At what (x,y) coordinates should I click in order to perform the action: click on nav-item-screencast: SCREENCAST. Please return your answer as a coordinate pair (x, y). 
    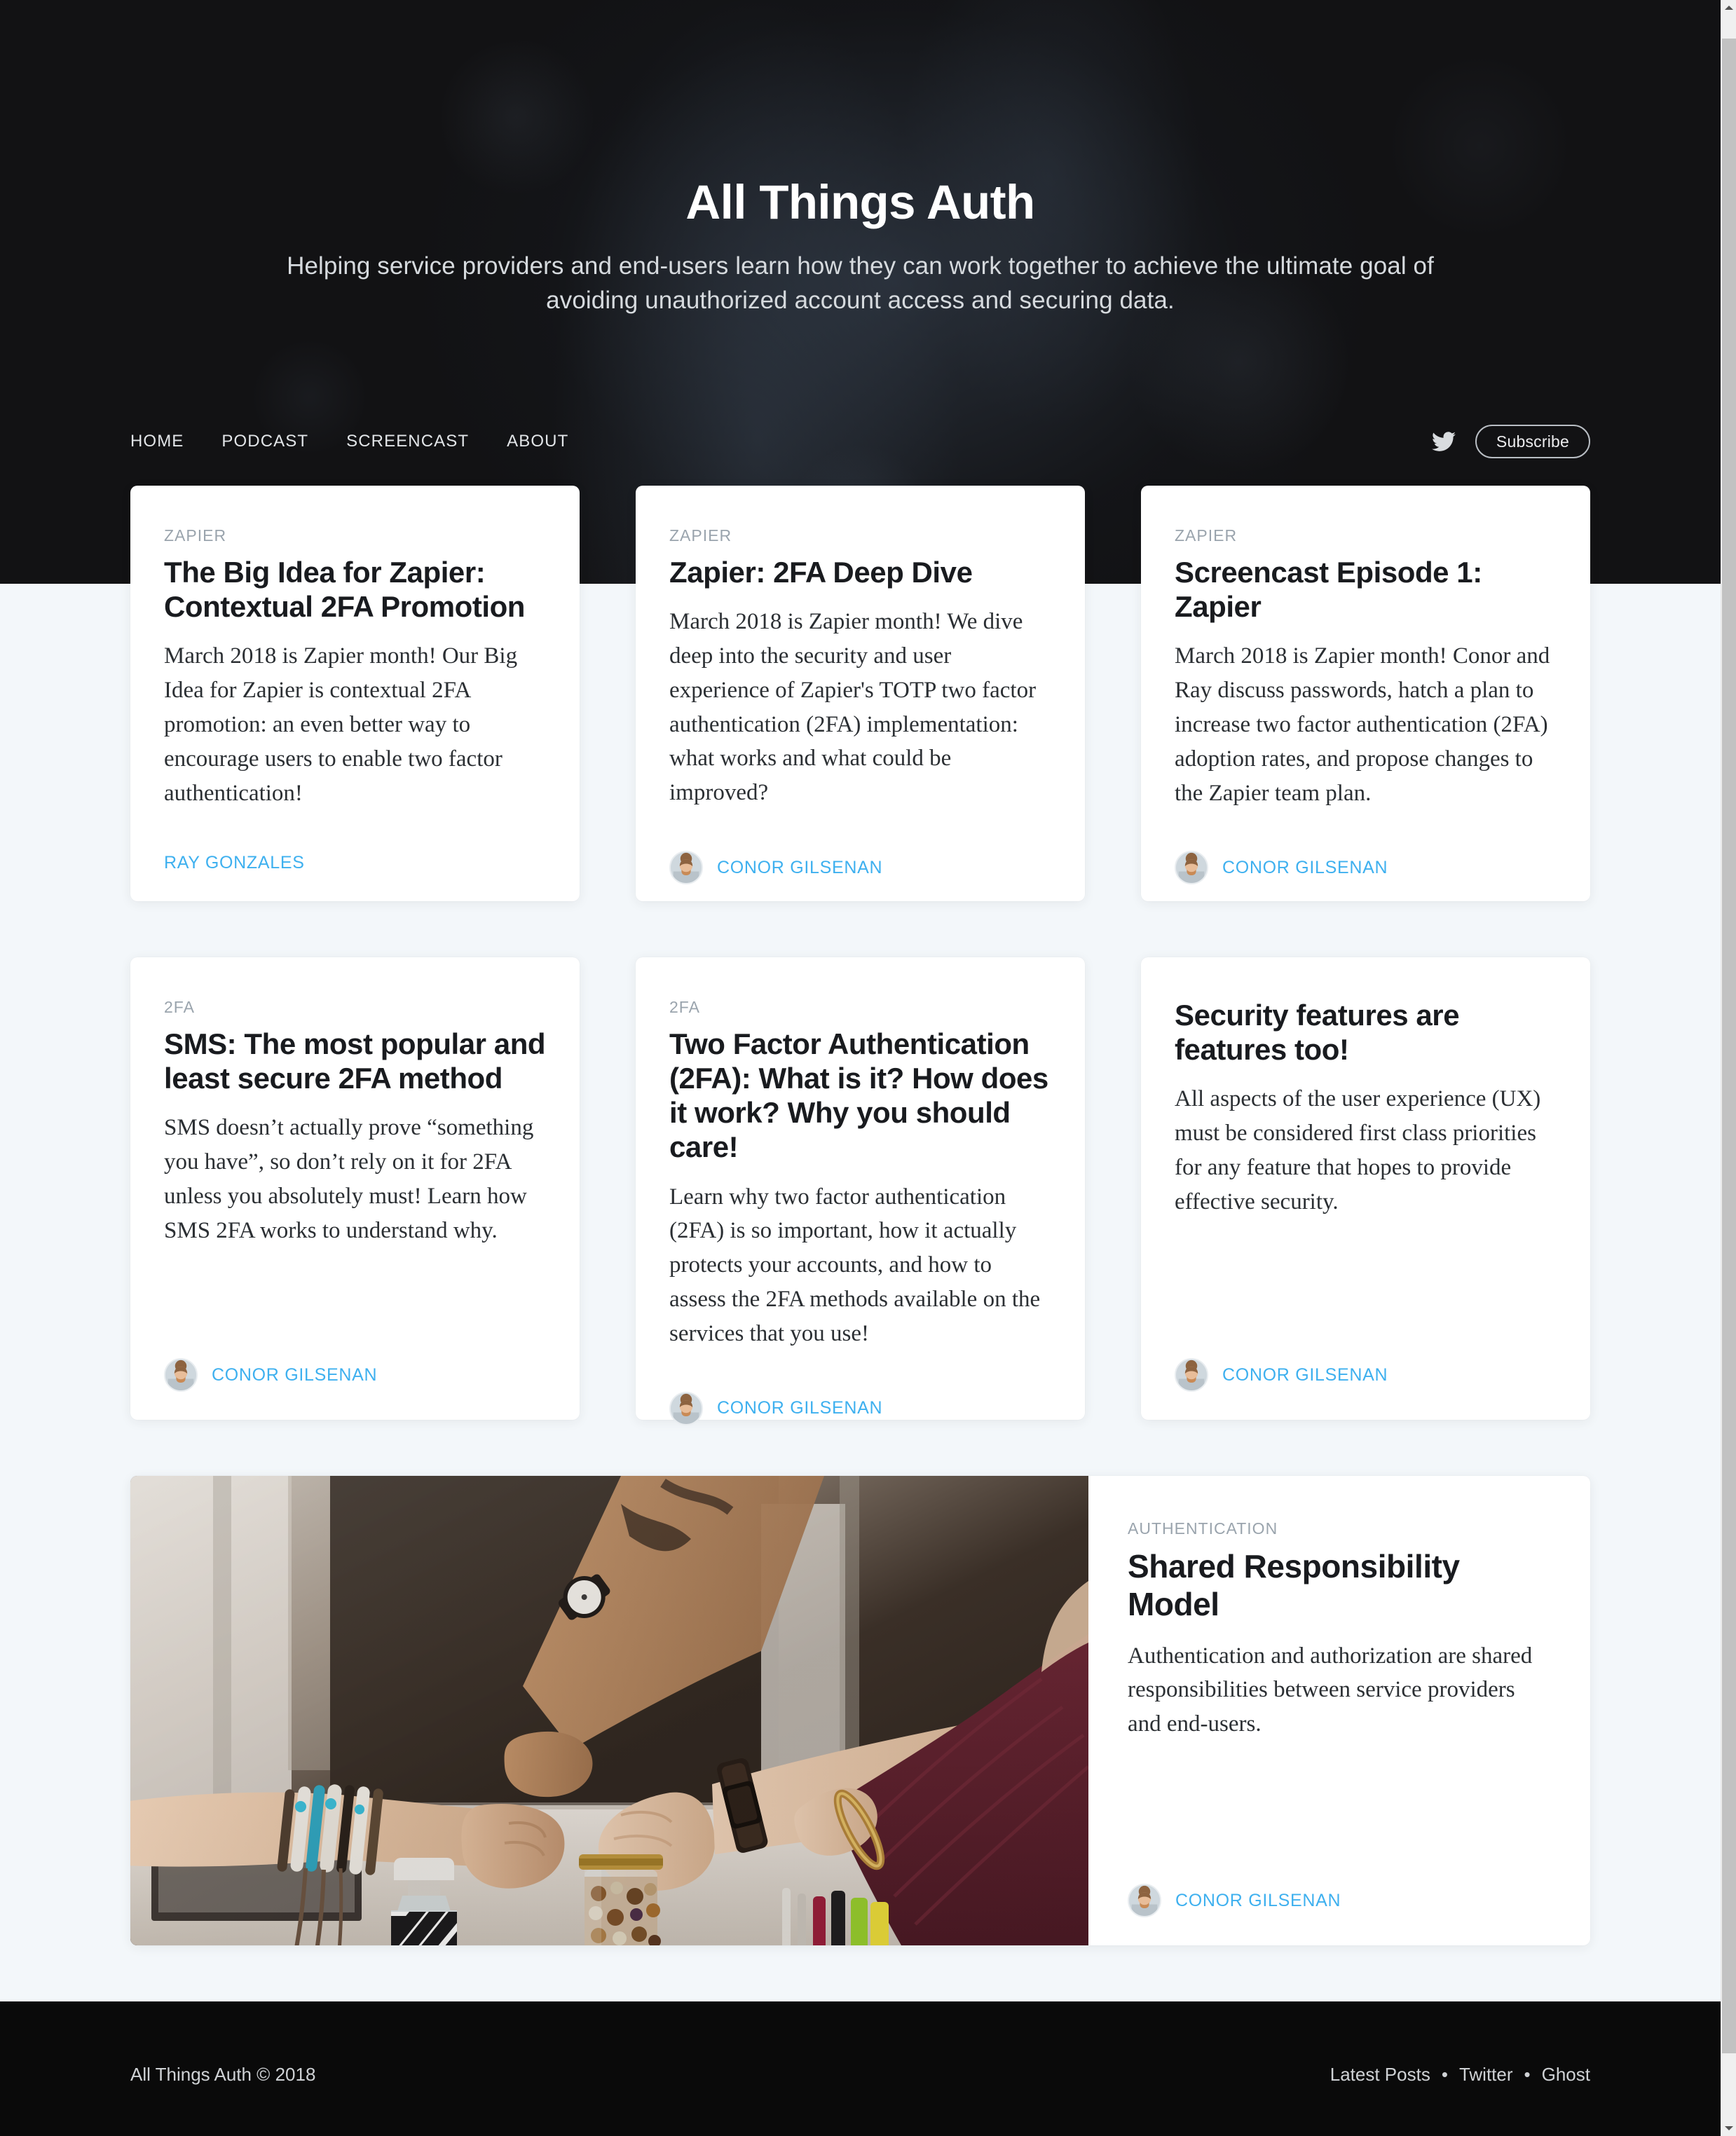
    Looking at the image, I should click on (407, 441).